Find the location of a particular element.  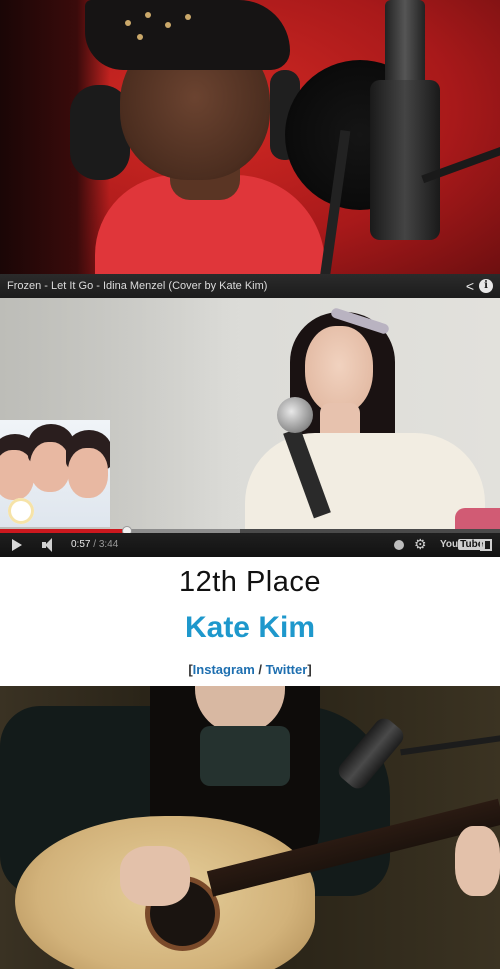

strumming-hand is located at coordinates (155, 876).